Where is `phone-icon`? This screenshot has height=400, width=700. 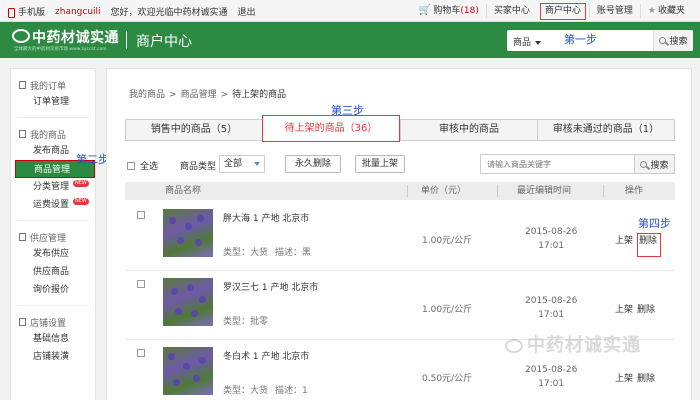
phone-icon is located at coordinates (11, 12).